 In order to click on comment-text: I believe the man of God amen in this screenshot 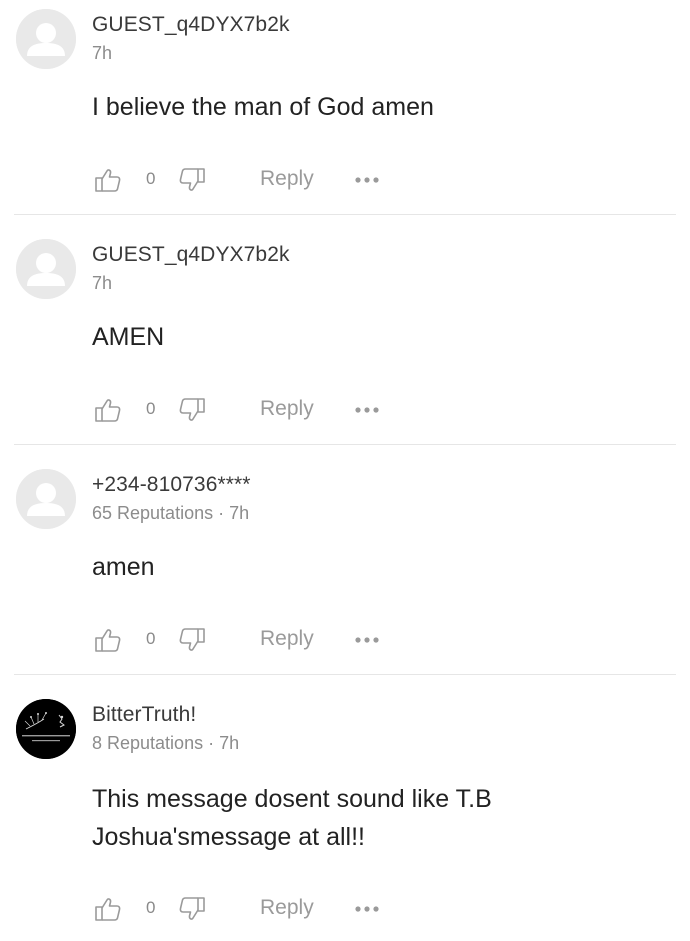, I will do `click(263, 107)`.